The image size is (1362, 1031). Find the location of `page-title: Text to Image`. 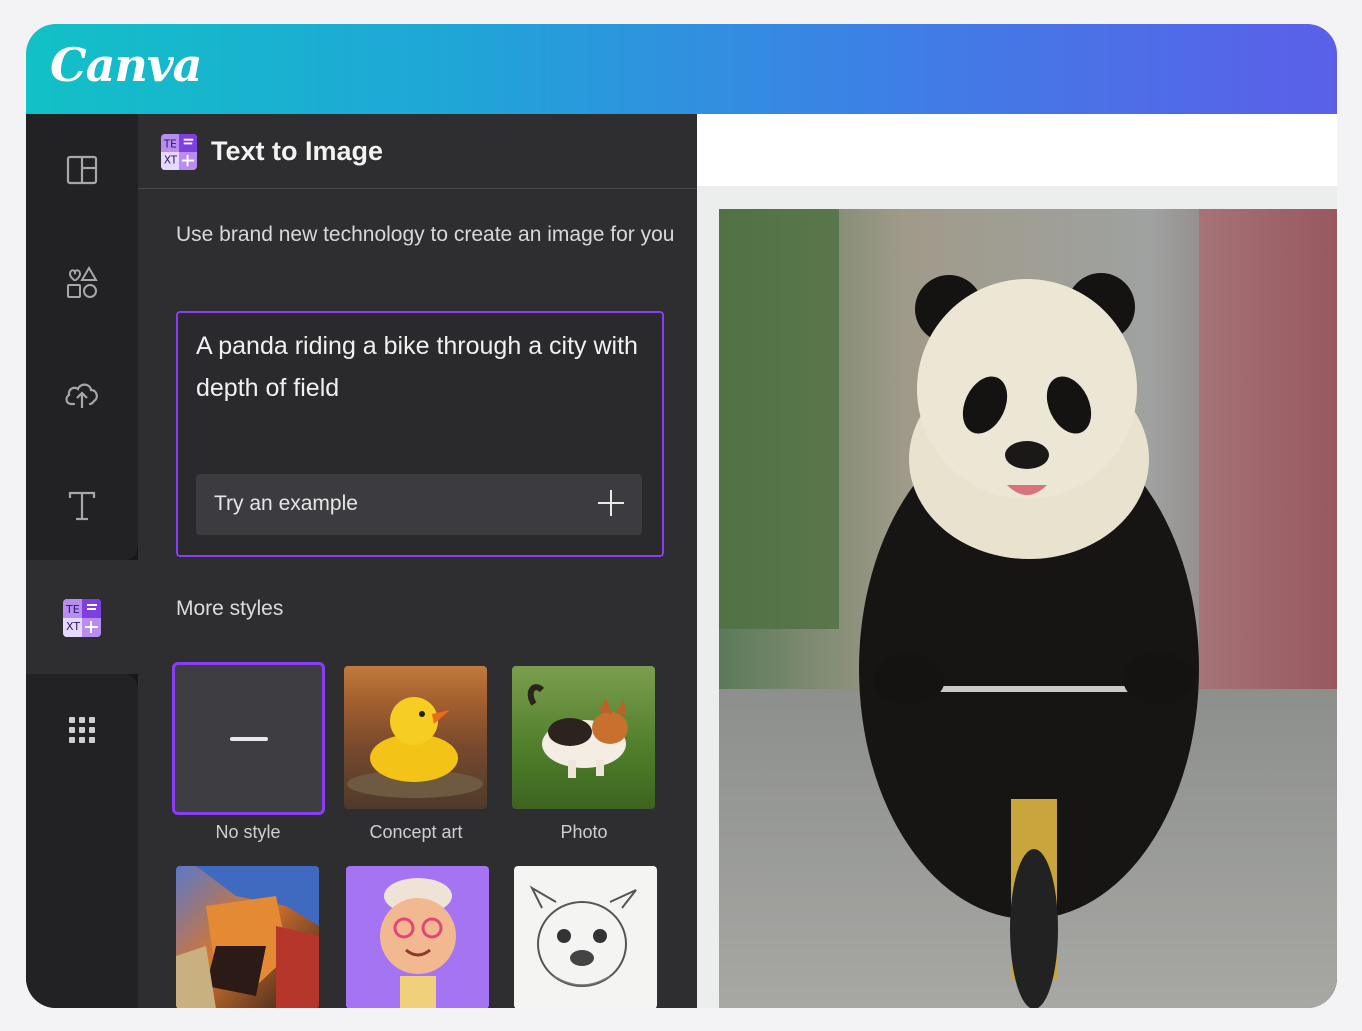

page-title: Text to Image is located at coordinates (297, 151).